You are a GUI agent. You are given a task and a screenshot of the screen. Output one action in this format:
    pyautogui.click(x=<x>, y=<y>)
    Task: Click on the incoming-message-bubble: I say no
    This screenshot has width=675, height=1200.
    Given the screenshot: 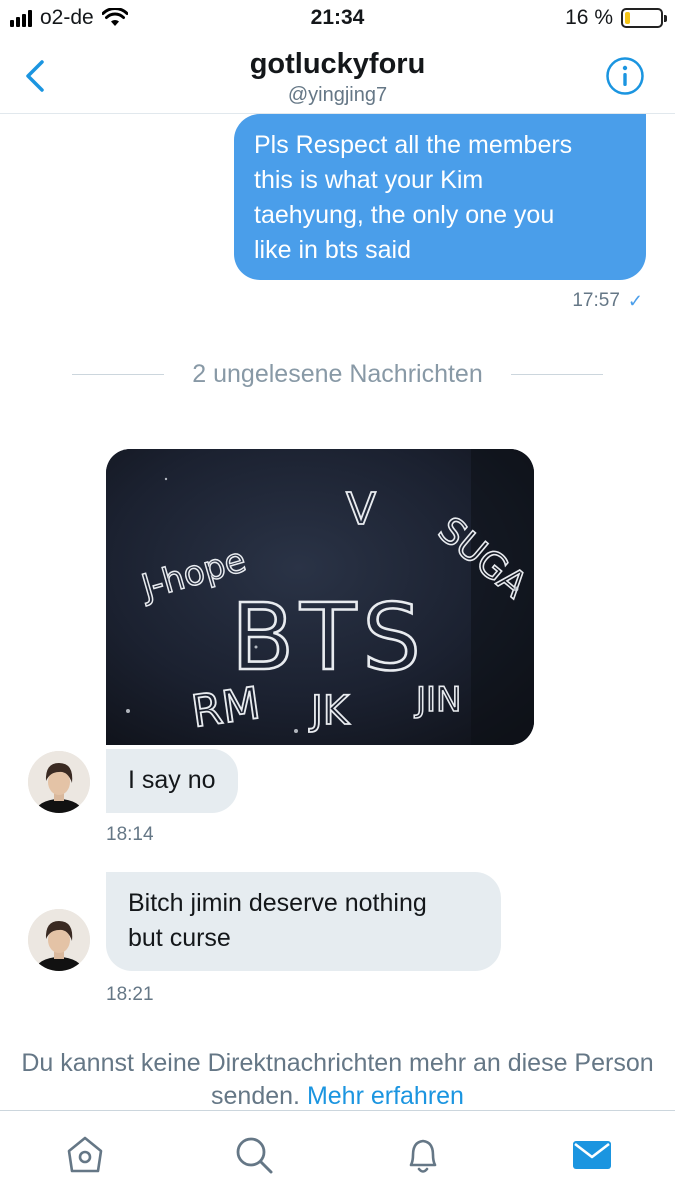 What is the action you would take?
    pyautogui.click(x=172, y=781)
    